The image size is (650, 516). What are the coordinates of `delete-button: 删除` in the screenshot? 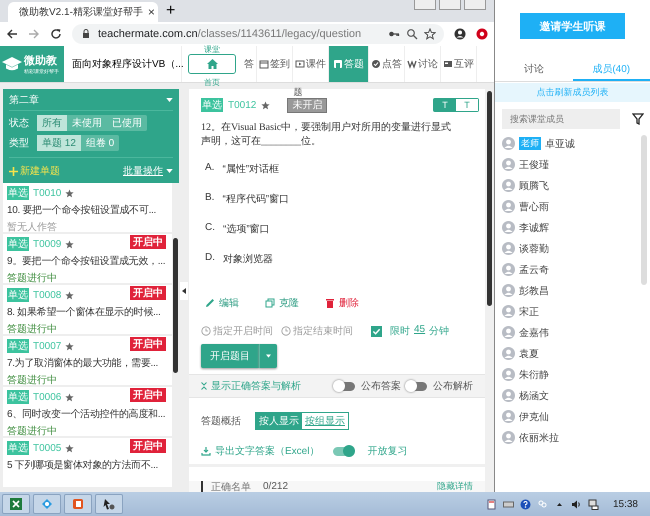 It's located at (342, 303).